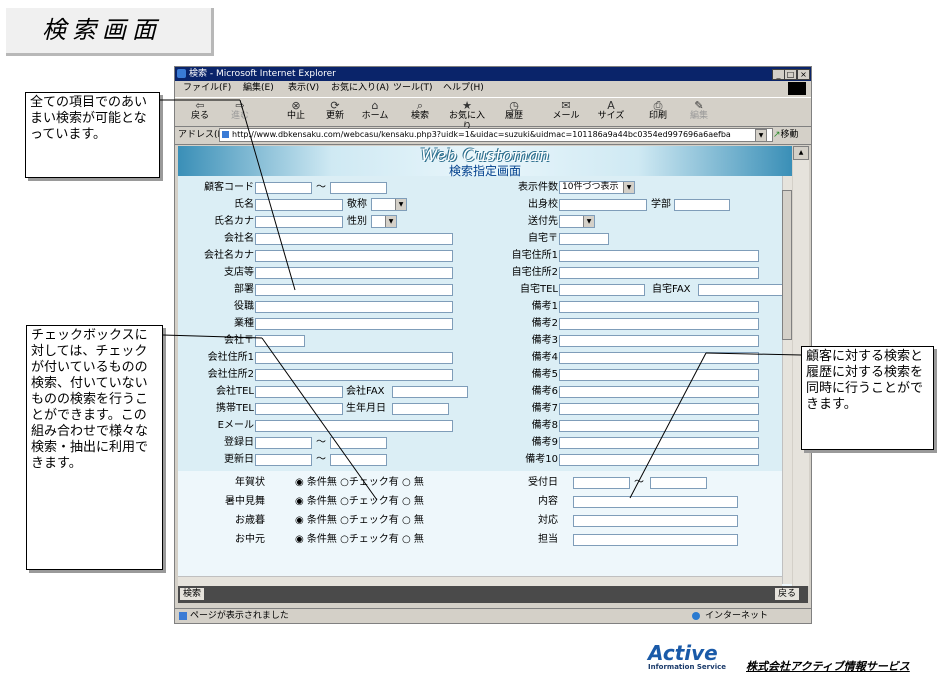 The image size is (941, 683). What do you see at coordinates (668, 425) in the screenshot?
I see `pointer-line-3b` at bounding box center [668, 425].